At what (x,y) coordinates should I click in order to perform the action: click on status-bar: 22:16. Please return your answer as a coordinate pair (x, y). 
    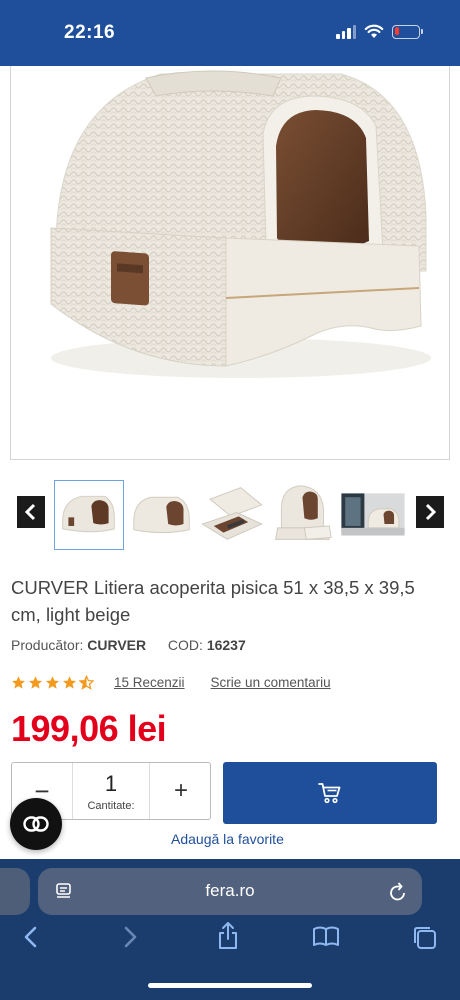
    Looking at the image, I should click on (230, 33).